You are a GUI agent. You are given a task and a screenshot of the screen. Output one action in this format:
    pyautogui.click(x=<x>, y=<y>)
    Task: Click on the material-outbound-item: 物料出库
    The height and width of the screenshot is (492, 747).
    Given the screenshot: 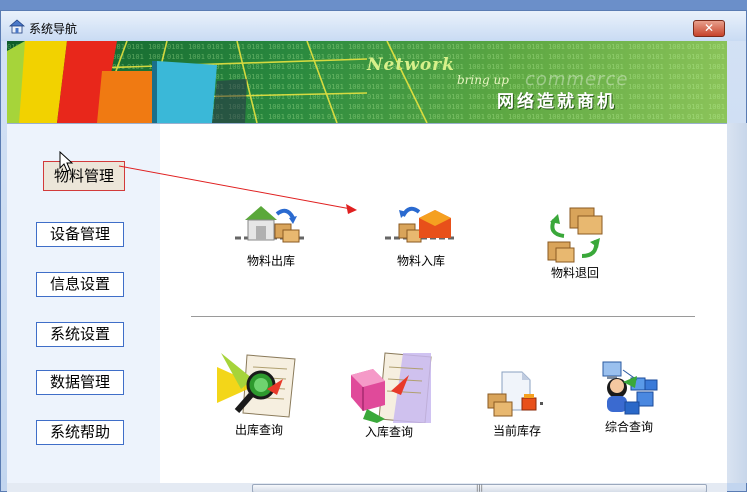 What is the action you would take?
    pyautogui.click(x=271, y=235)
    